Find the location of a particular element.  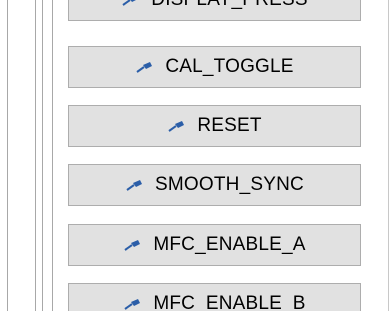

reset-button: RESET is located at coordinates (214, 126).